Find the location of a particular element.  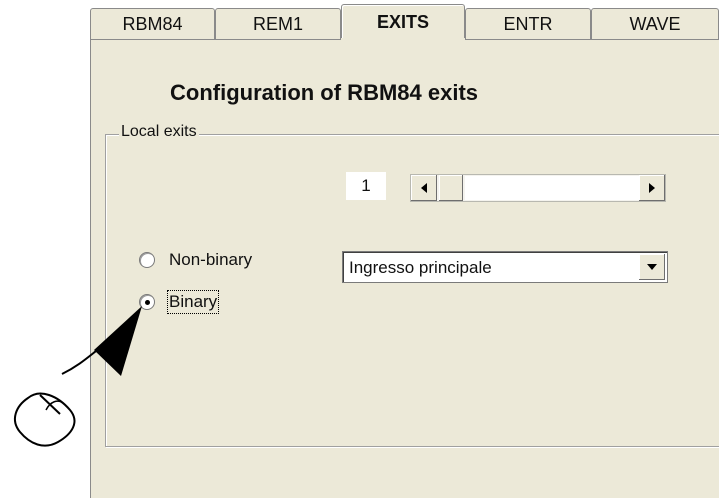

exit-number: 1 is located at coordinates (366, 186).